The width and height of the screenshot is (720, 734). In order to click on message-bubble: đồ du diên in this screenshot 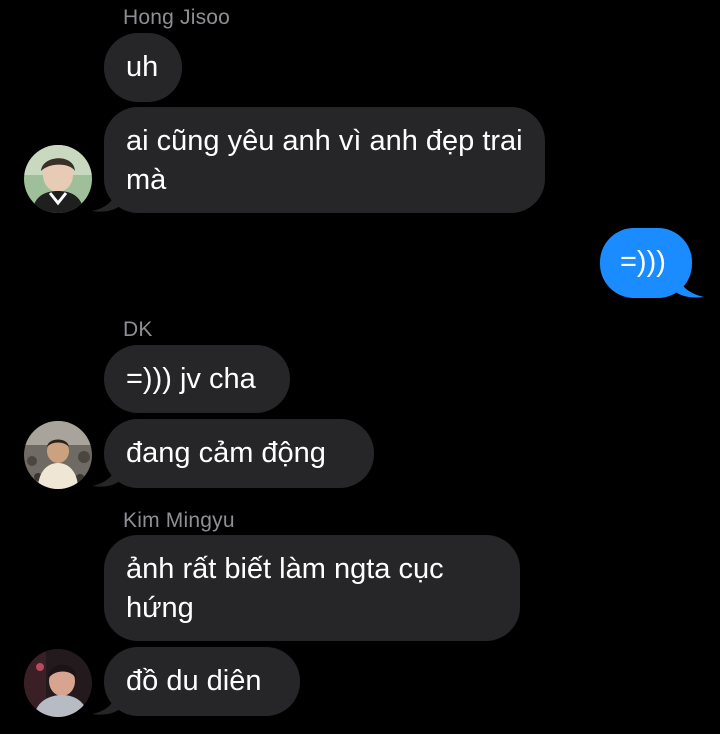, I will do `click(202, 681)`.